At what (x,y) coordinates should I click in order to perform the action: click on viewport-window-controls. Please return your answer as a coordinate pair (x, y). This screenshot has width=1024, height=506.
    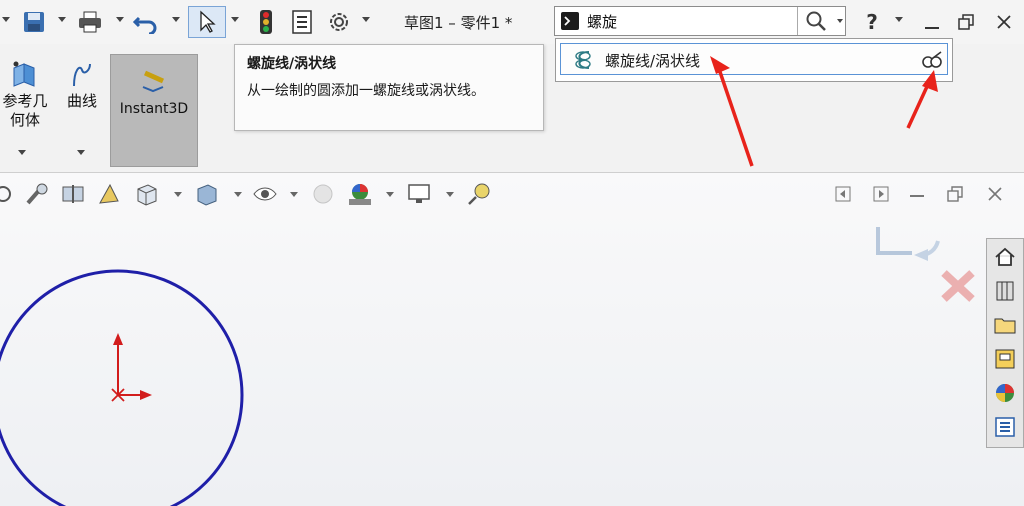
    Looking at the image, I should click on (920, 195).